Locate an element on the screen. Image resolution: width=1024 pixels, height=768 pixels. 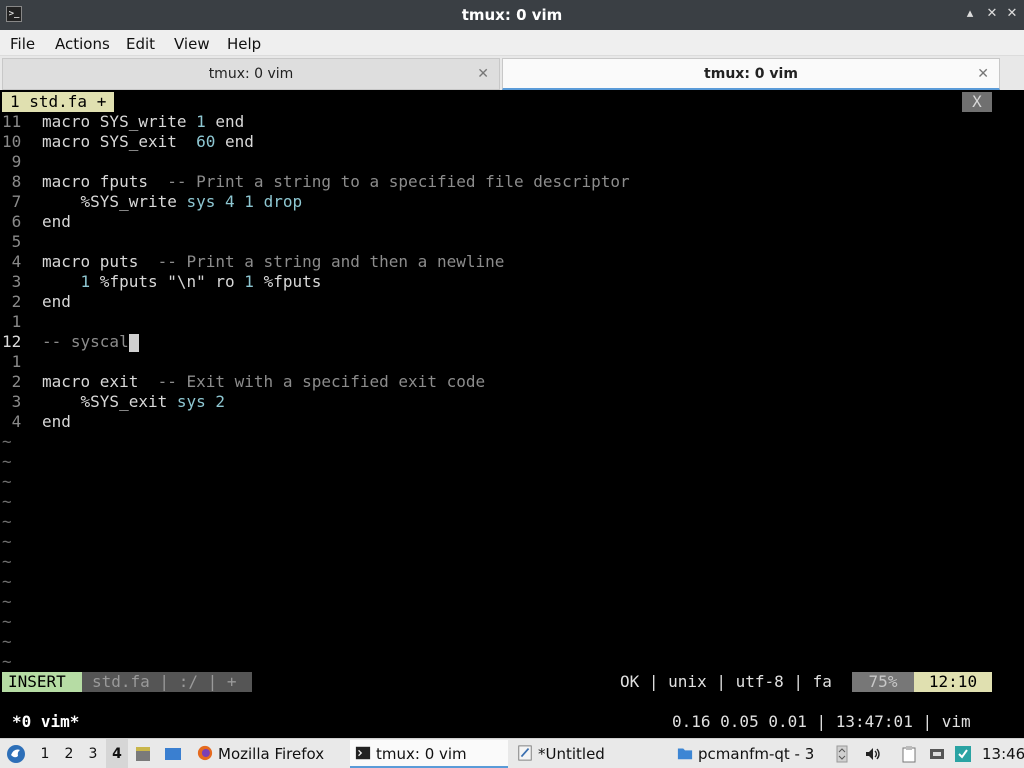
menu-actions: Actions is located at coordinates (82, 44).